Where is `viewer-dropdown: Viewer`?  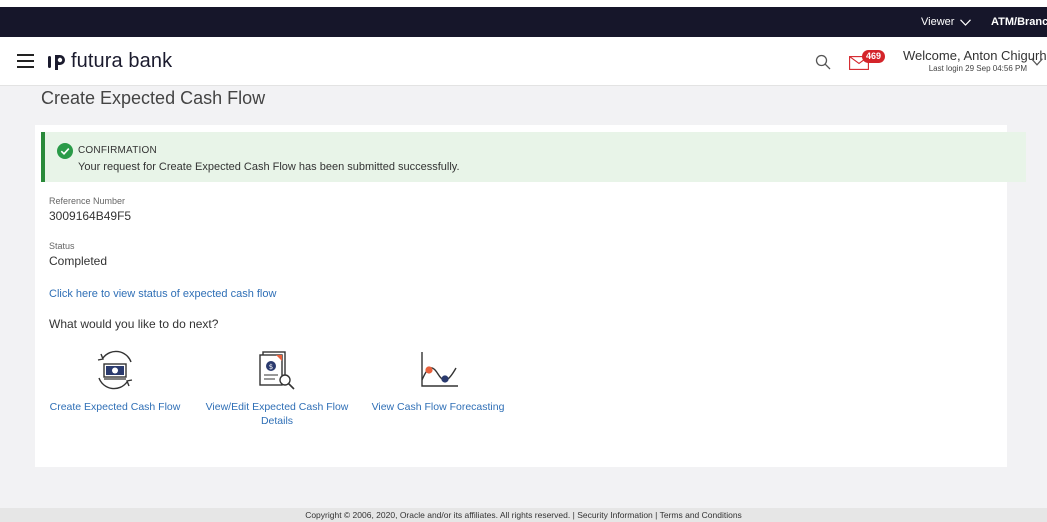
viewer-dropdown: Viewer is located at coordinates (946, 22).